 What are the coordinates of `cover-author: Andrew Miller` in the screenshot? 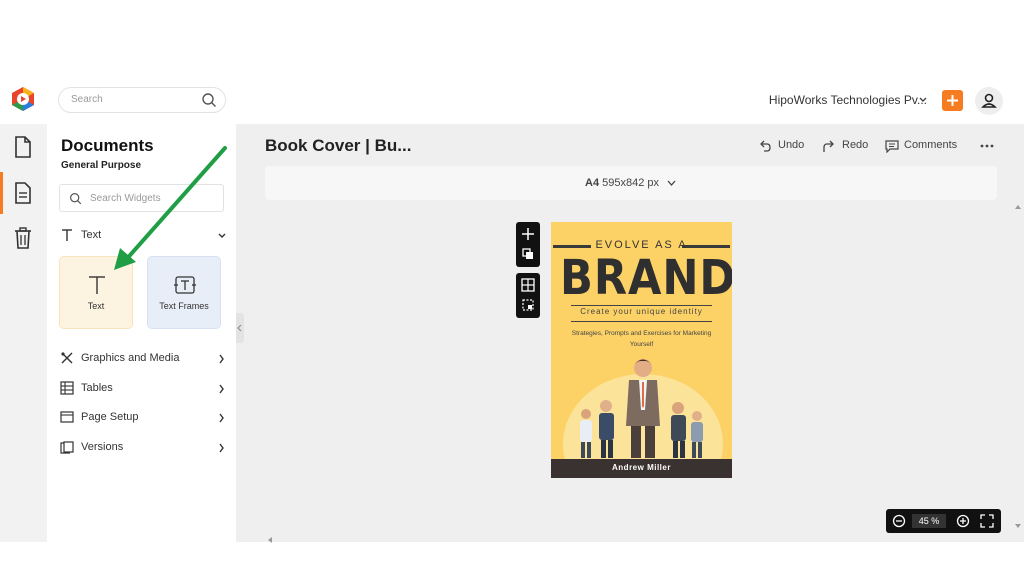 It's located at (641, 467).